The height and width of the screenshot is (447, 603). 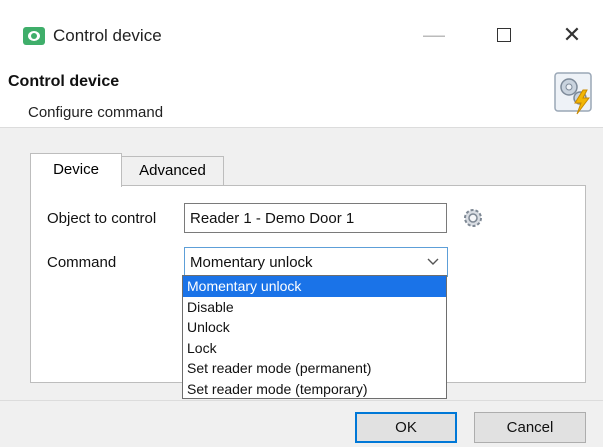 I want to click on tab-advanced: Advanced, so click(x=173, y=170).